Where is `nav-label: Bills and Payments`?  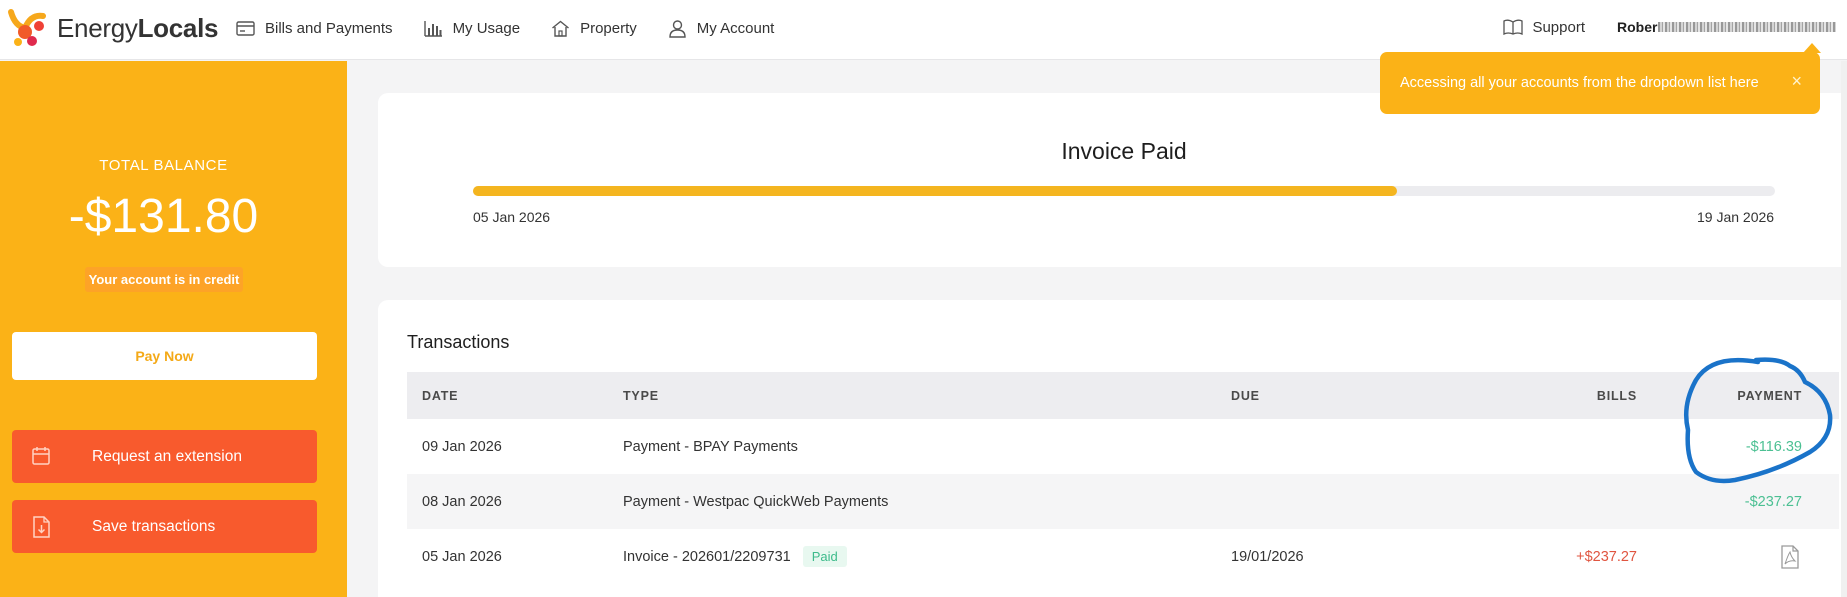 nav-label: Bills and Payments is located at coordinates (329, 28).